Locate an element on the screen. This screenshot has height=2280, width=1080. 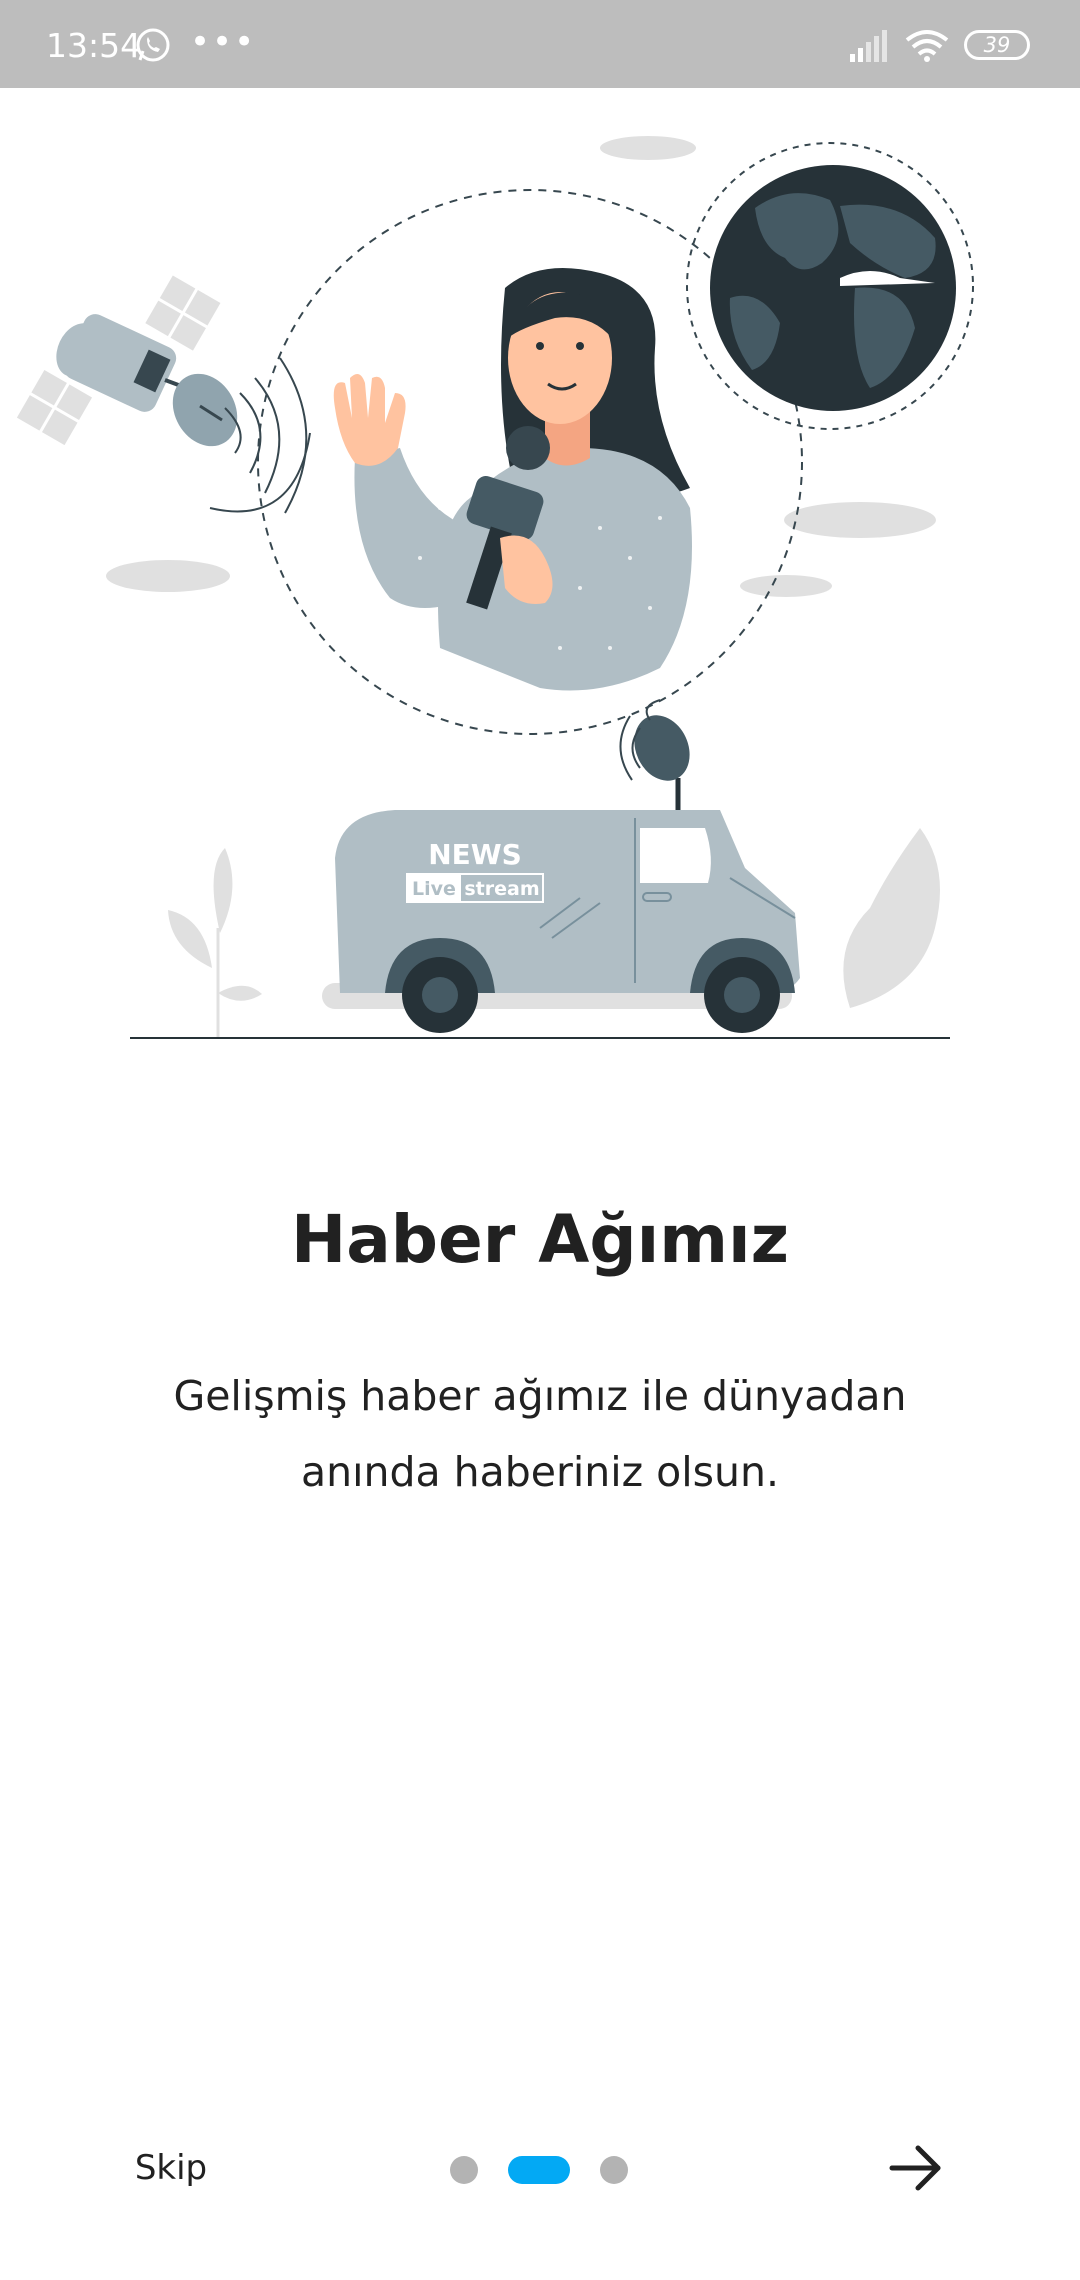
satellite-dish-icon is located at coordinates (654, 756).